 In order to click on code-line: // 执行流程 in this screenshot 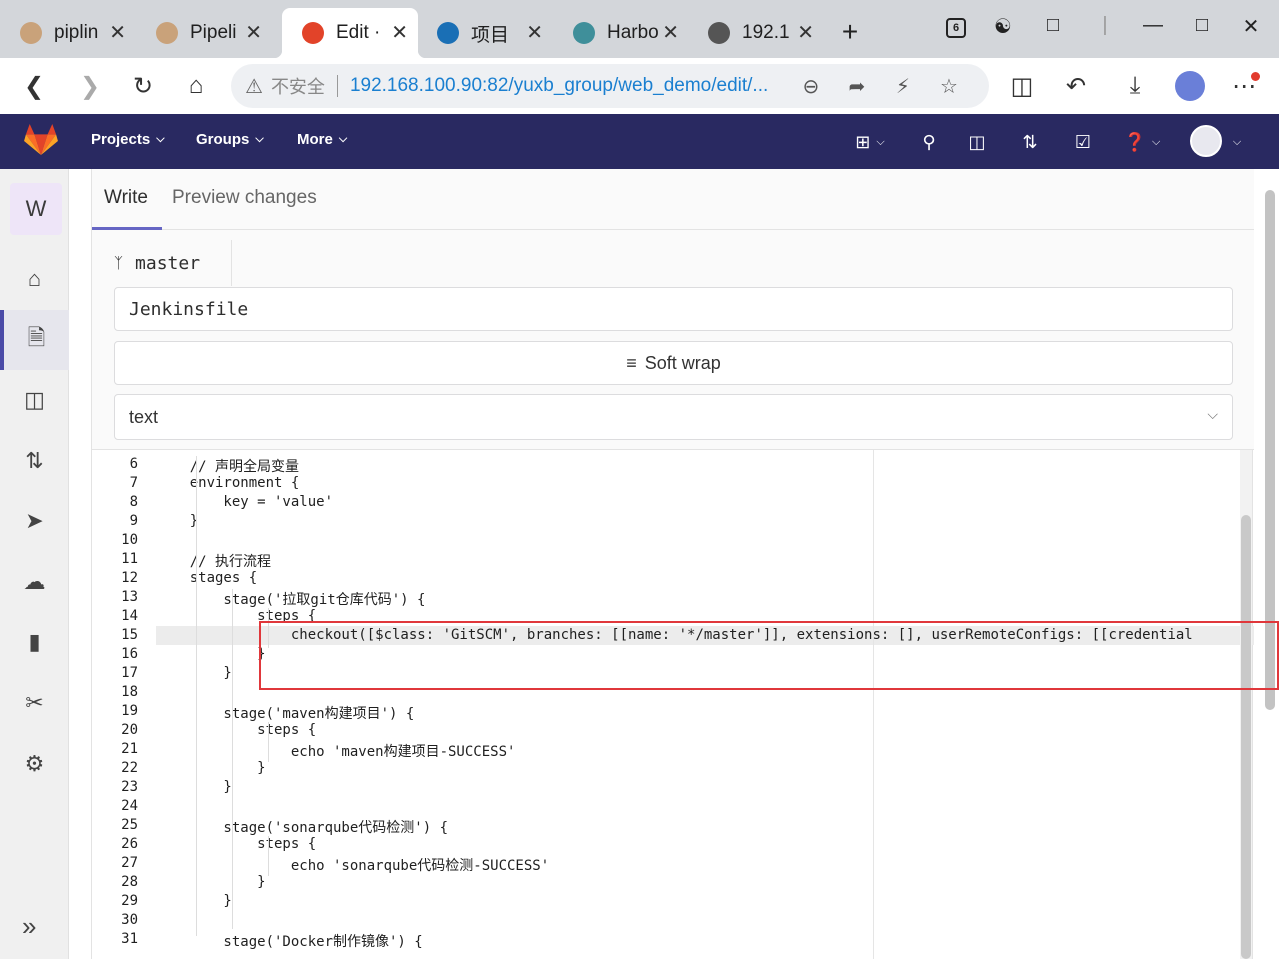, I will do `click(213, 561)`.